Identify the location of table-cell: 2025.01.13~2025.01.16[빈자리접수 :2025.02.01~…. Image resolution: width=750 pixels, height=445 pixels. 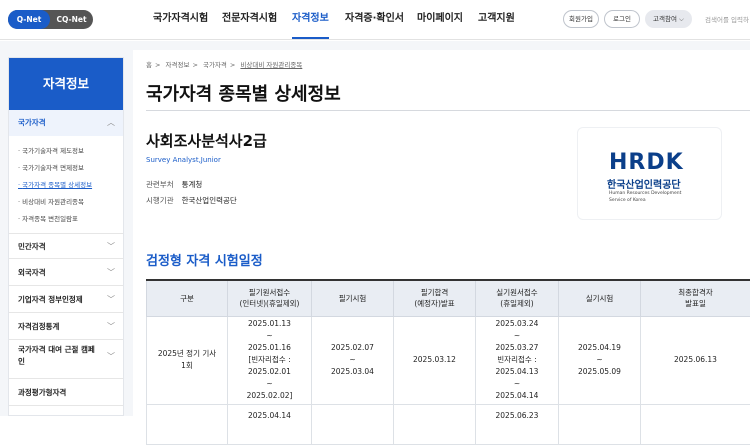
(270, 360).